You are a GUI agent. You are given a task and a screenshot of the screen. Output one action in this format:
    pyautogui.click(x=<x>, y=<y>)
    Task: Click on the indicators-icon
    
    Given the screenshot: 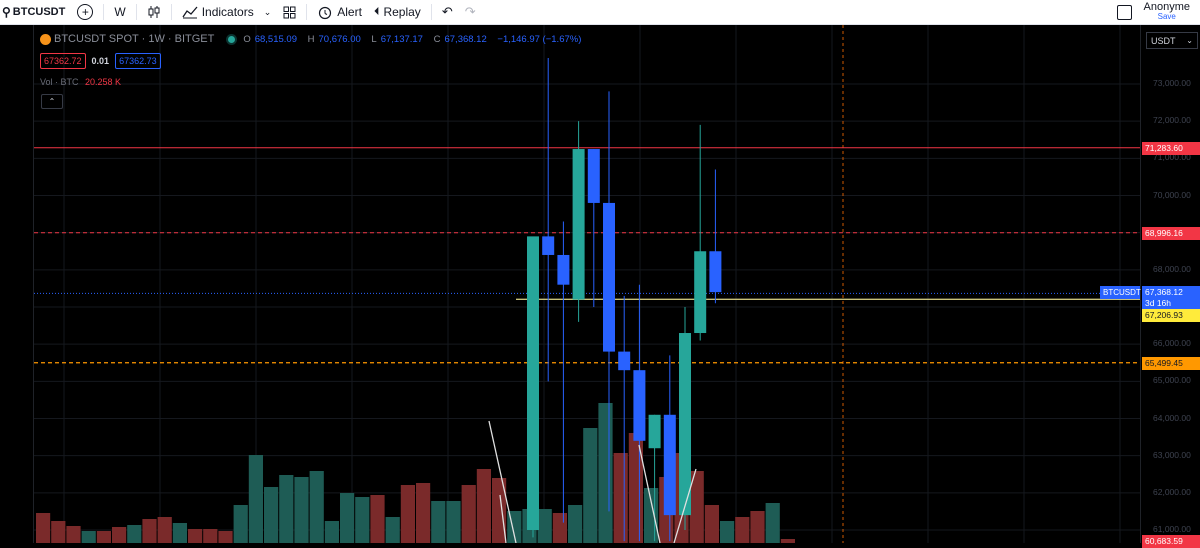 What is the action you would take?
    pyautogui.click(x=190, y=12)
    